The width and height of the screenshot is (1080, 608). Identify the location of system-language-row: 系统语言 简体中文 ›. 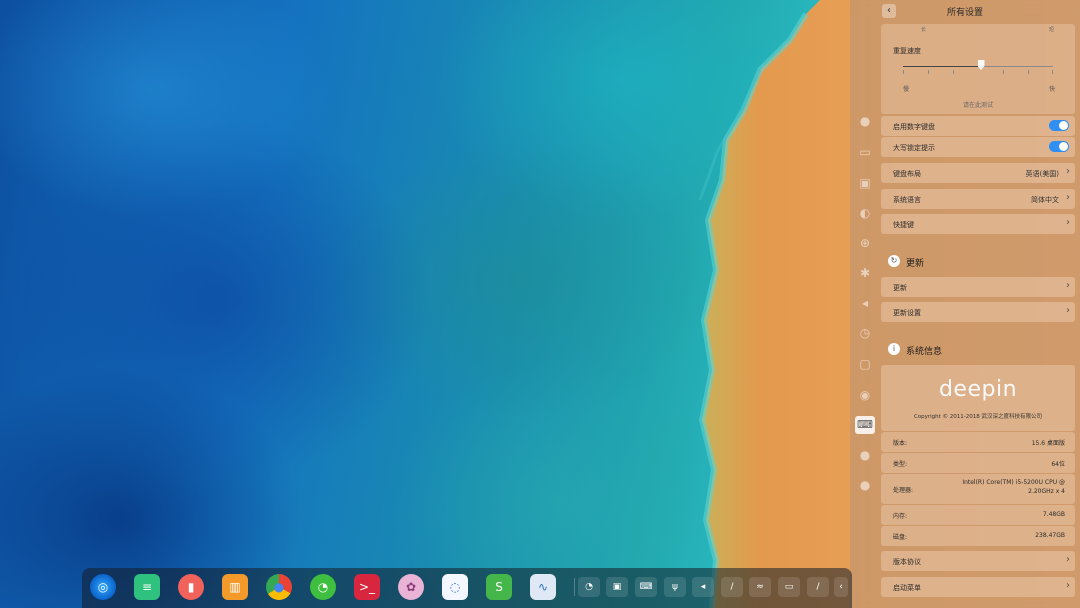
(978, 199).